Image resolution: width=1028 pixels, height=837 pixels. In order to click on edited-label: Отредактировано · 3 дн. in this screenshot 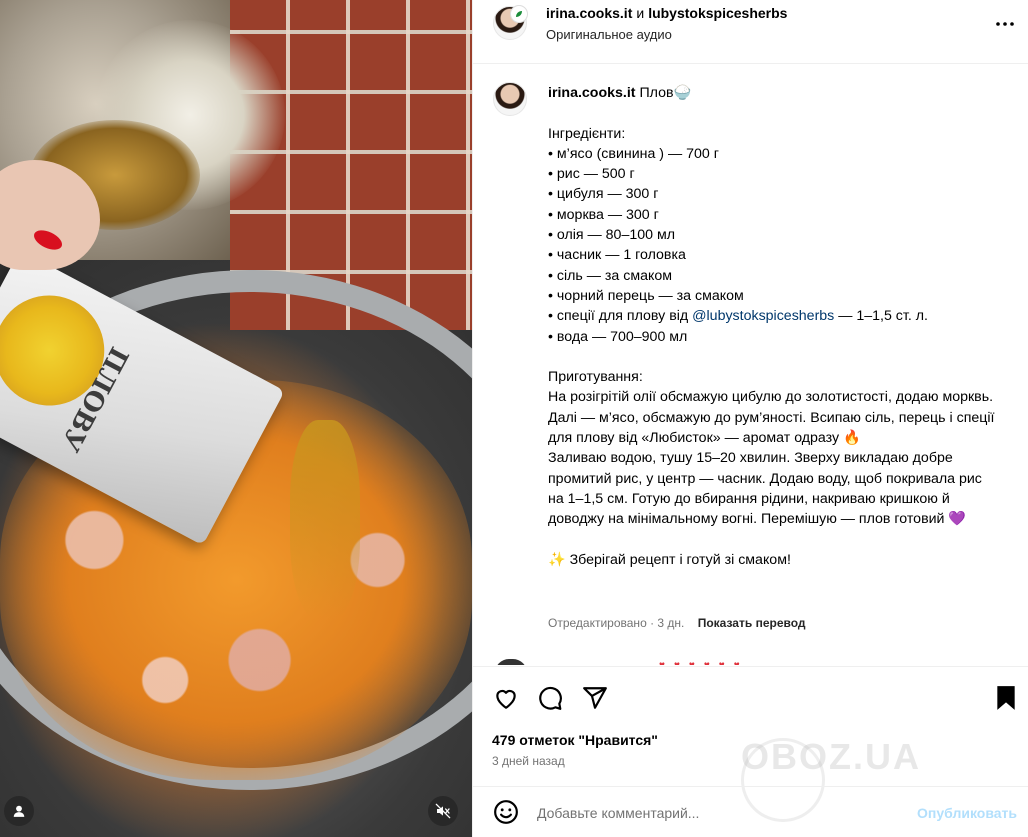, I will do `click(616, 623)`.